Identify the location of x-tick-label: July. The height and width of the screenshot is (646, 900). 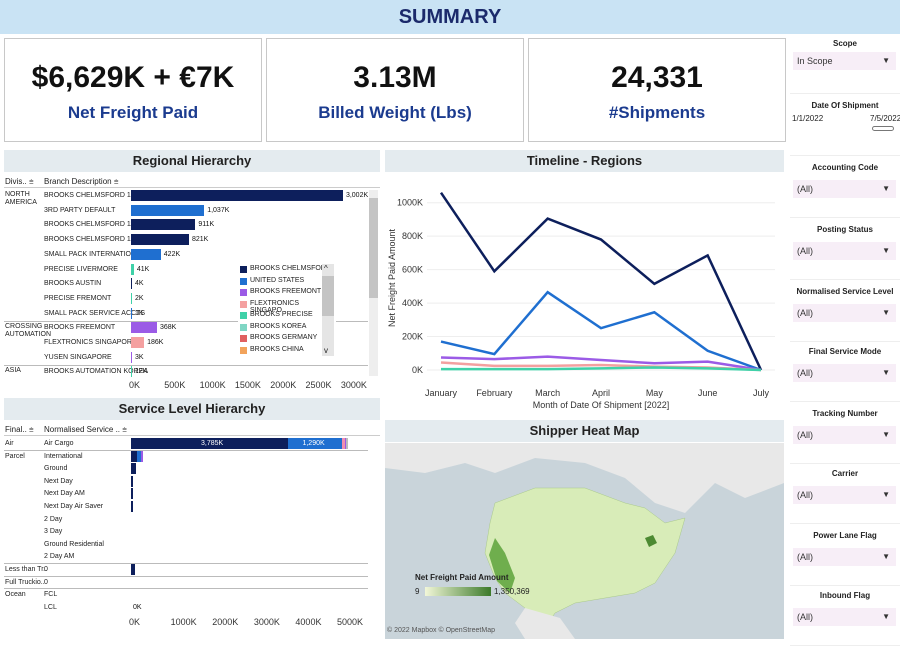
(761, 393).